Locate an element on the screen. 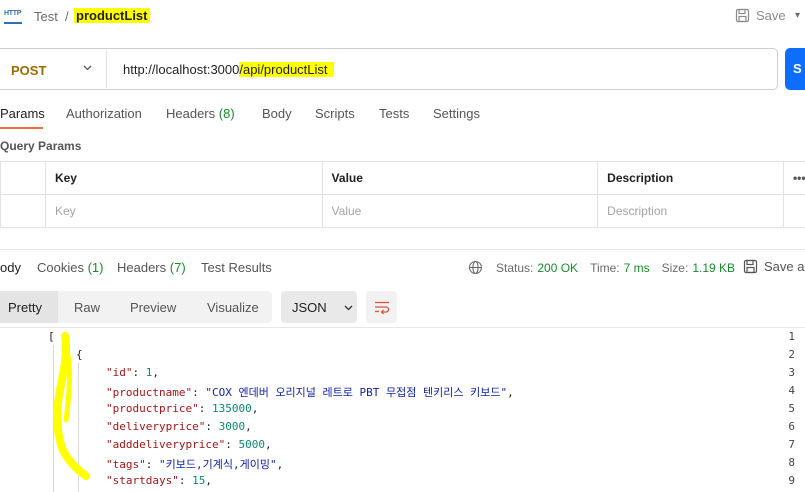 This screenshot has height=492, width=805. column-description: Description is located at coordinates (690, 178).